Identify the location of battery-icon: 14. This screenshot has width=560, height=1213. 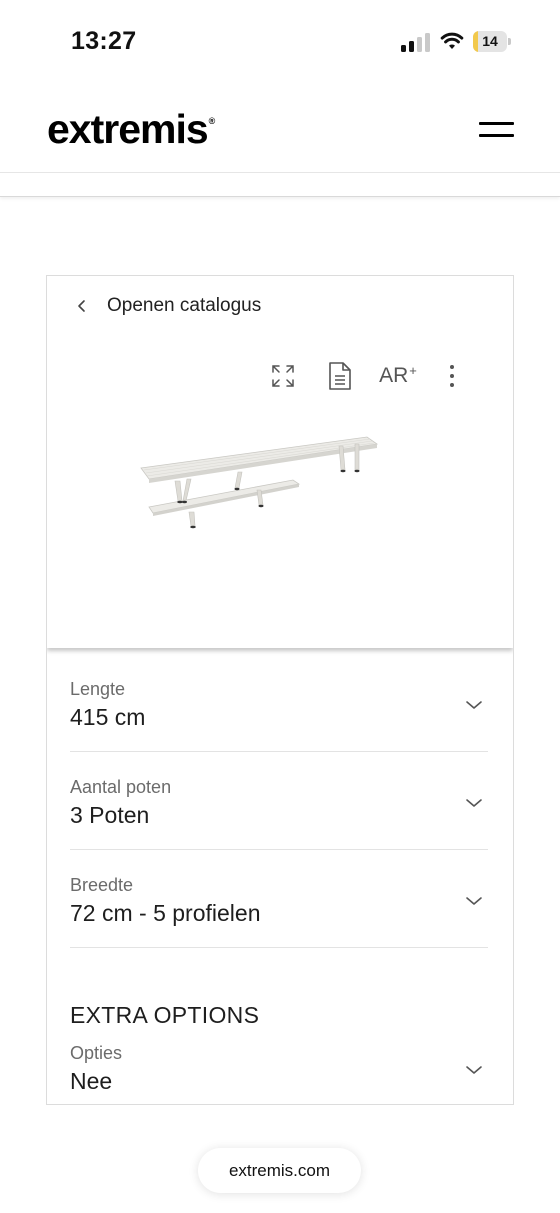
(492, 41).